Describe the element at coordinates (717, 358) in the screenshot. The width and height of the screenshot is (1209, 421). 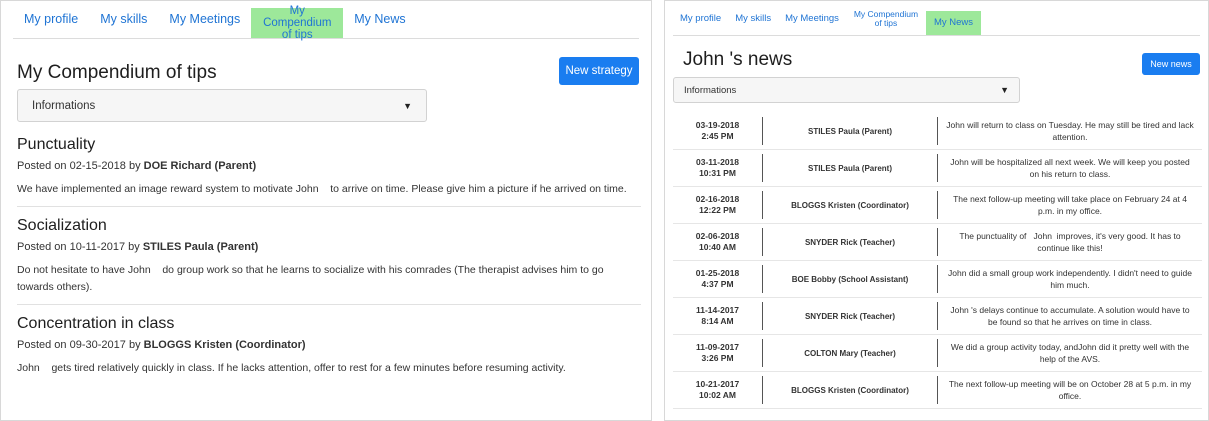
I see `news-time: 3:26 PM` at that location.